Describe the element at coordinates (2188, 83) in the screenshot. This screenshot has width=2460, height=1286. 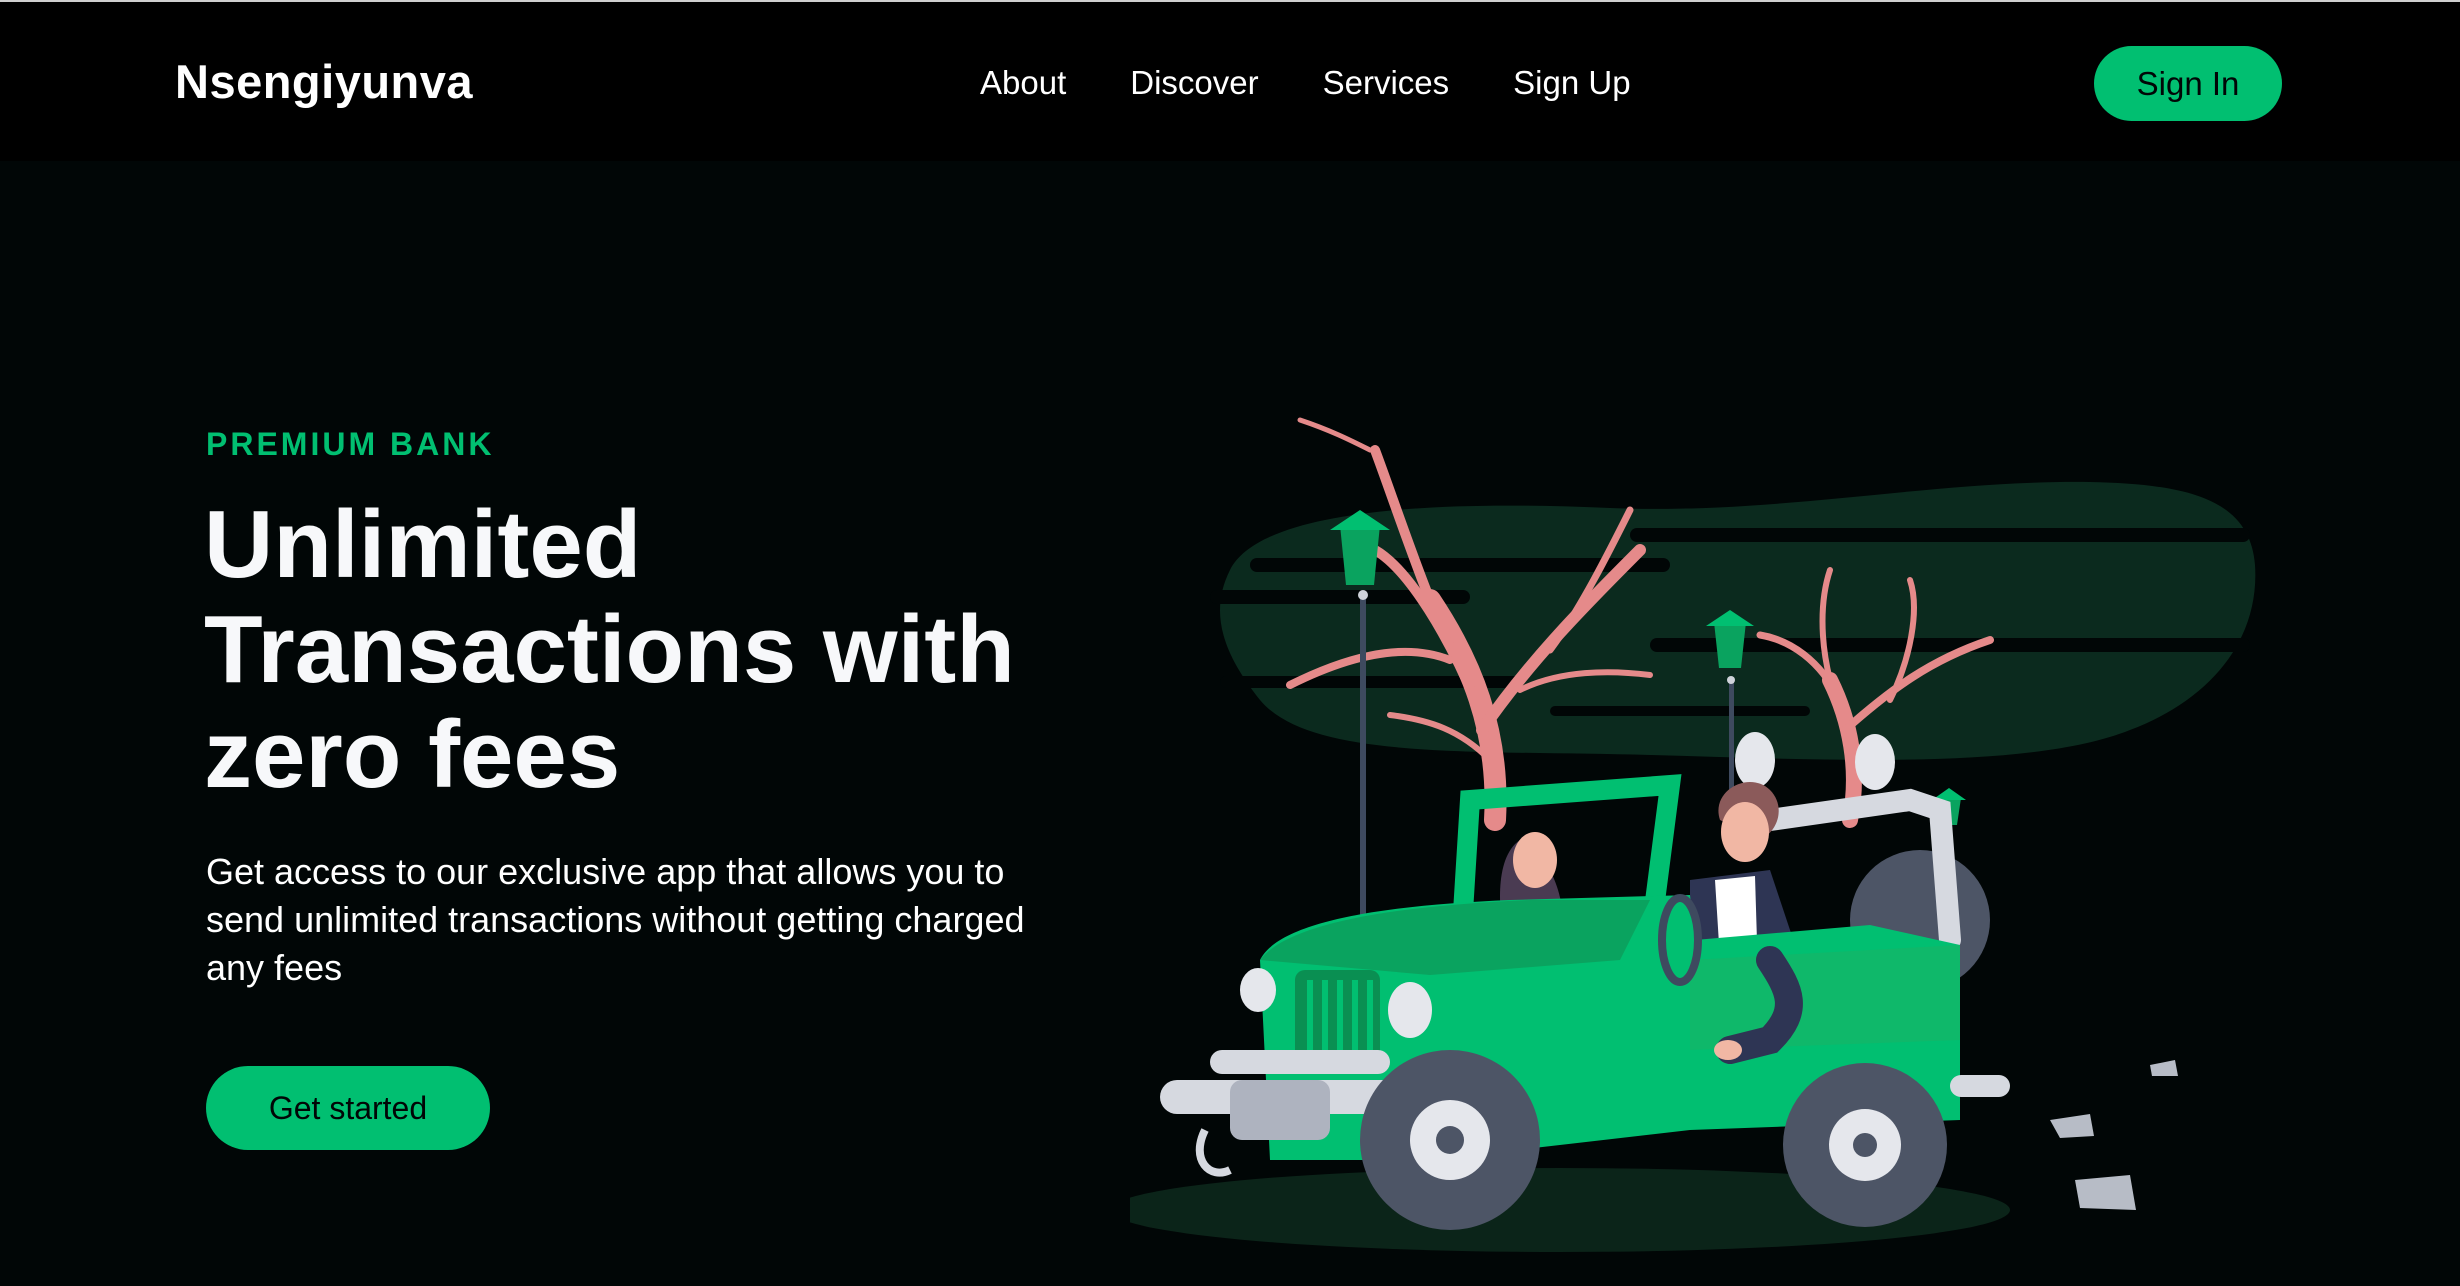
I see `sign-in-button: Sign In` at that location.